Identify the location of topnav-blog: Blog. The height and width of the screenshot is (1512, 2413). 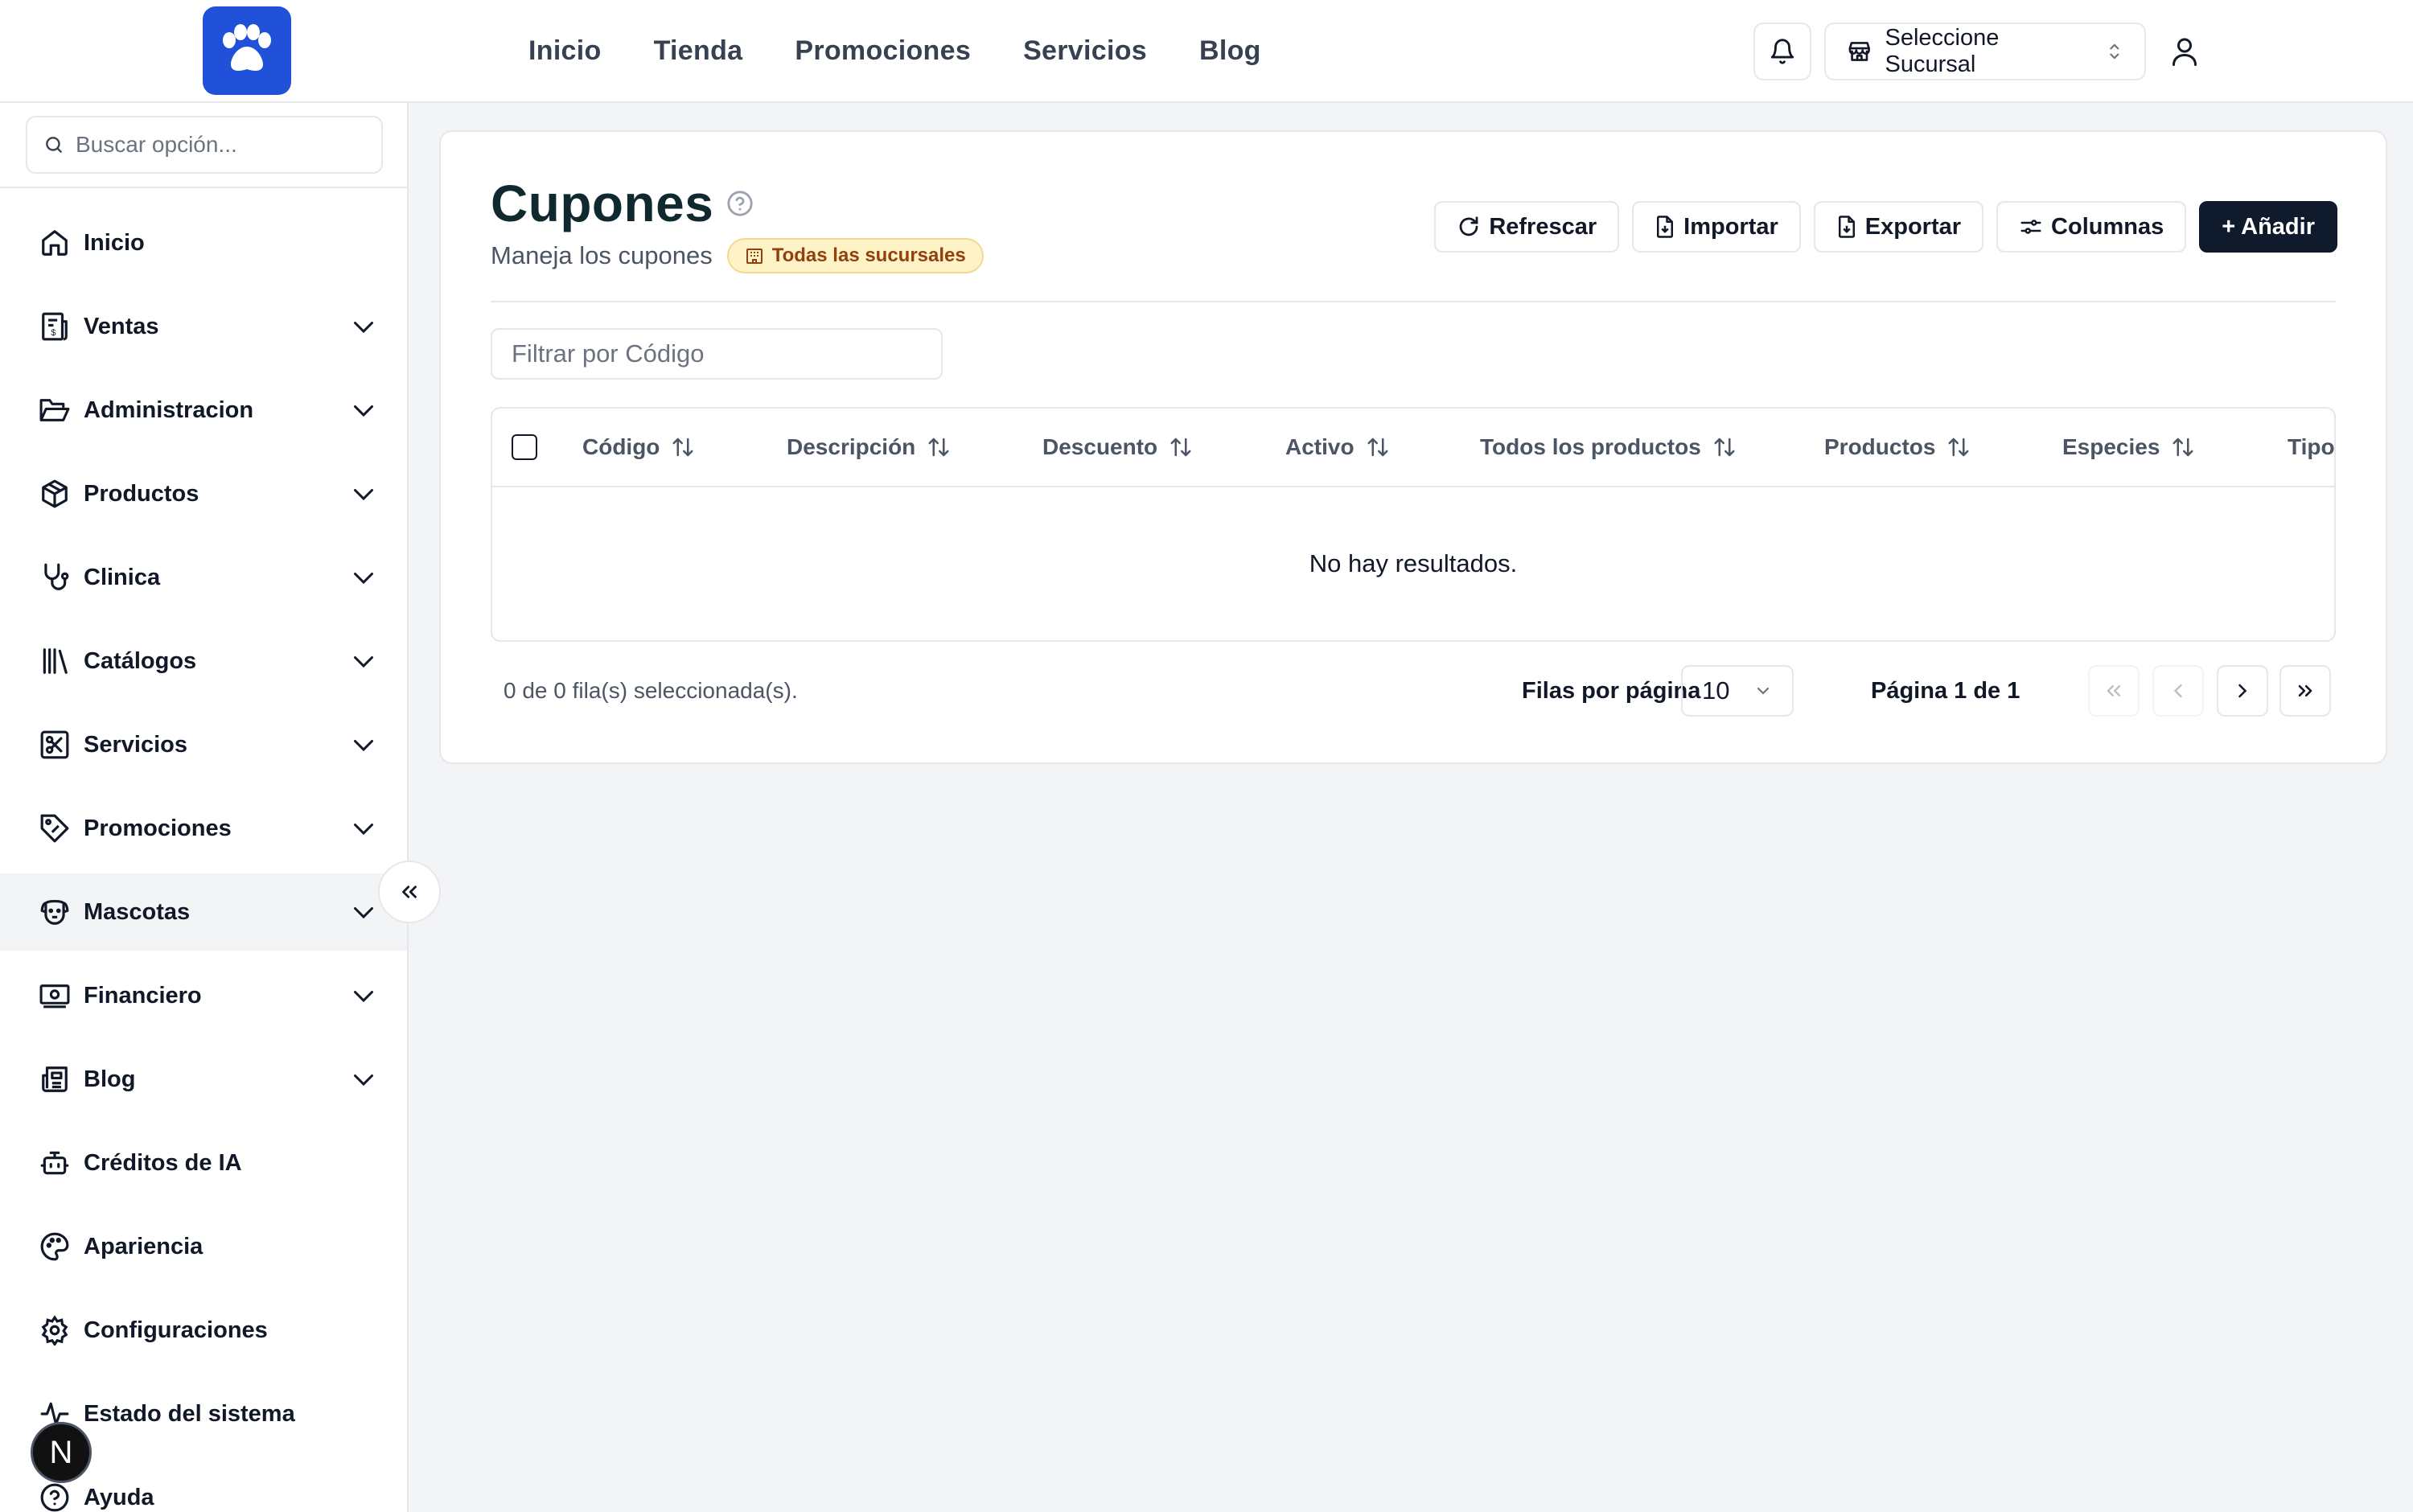
(1230, 51).